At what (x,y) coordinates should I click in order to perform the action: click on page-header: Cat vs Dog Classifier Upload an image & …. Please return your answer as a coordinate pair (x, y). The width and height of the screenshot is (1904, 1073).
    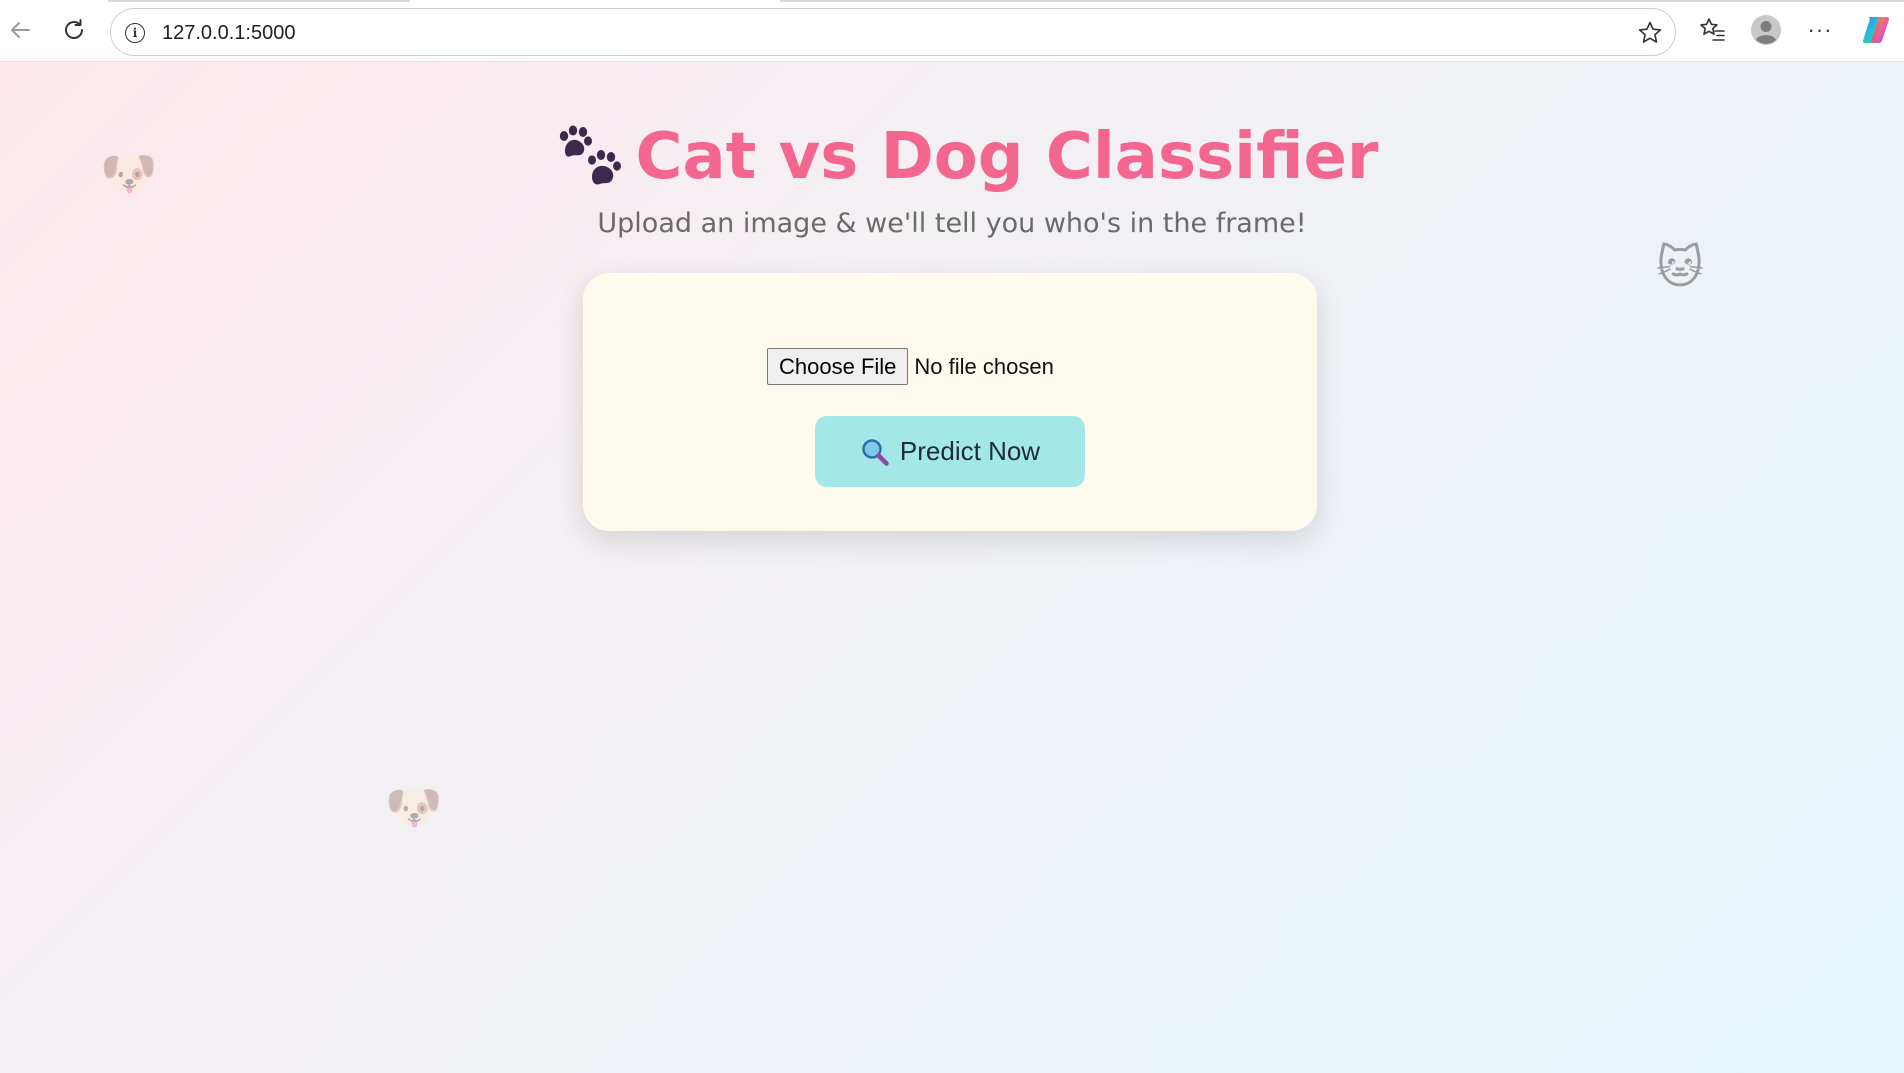
    Looking at the image, I should click on (952, 179).